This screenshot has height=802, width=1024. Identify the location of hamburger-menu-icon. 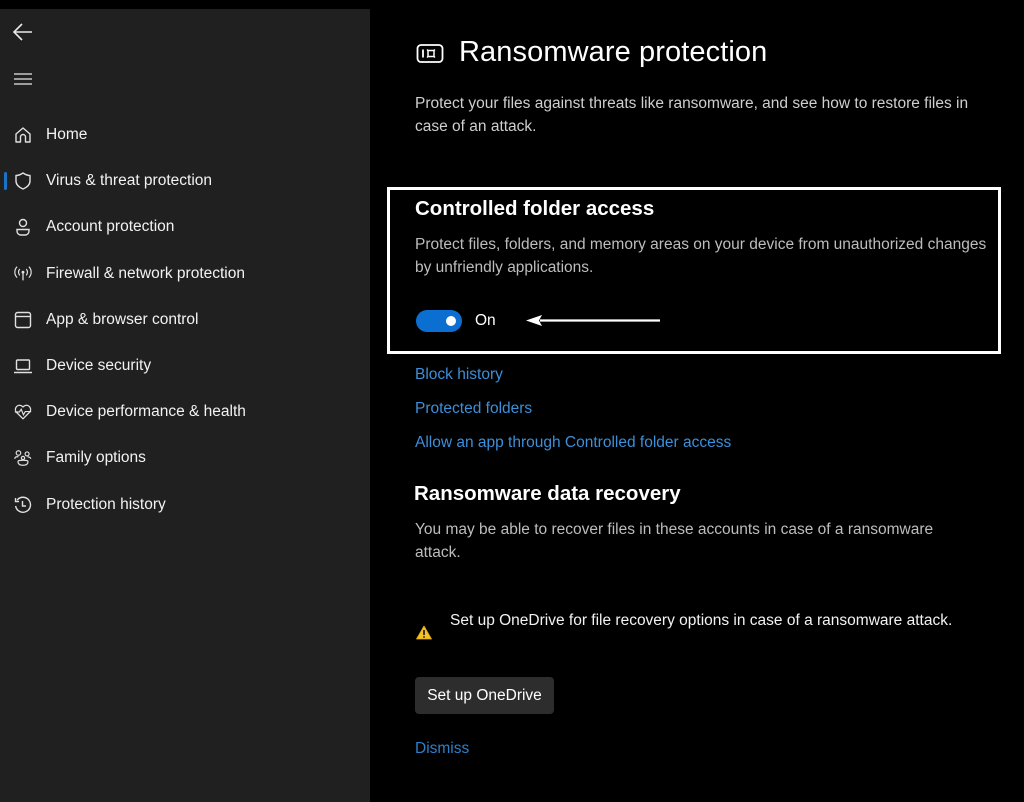
(23, 79).